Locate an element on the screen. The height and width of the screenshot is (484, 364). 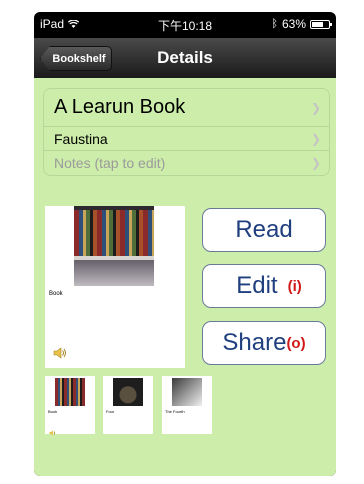
page-title: Details is located at coordinates (185, 57).